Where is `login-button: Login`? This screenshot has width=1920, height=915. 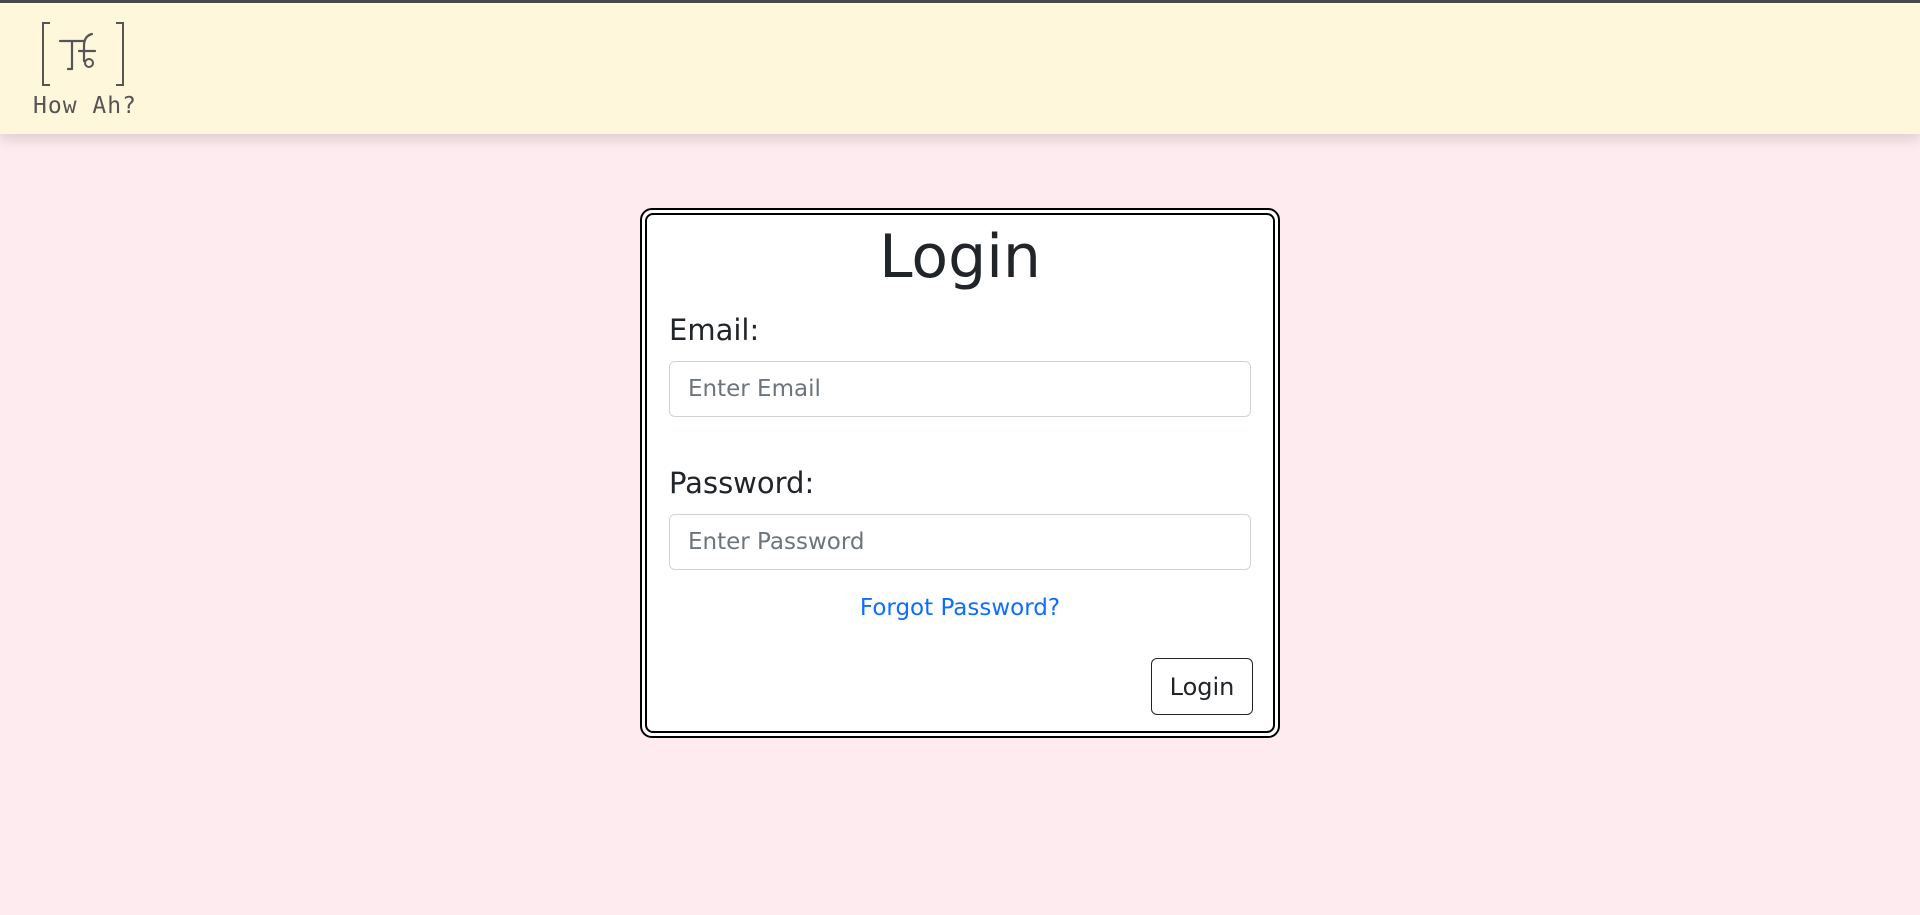
login-button: Login is located at coordinates (1202, 686).